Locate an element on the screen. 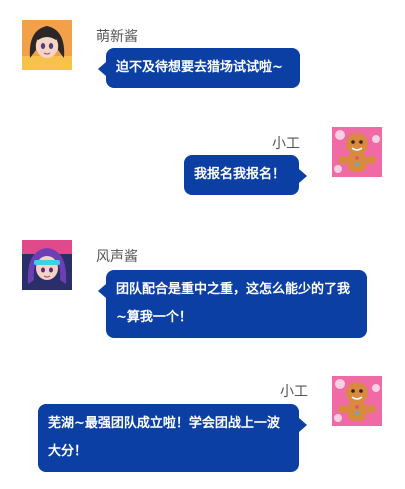 The width and height of the screenshot is (405, 489). chat-bubble: 芜湖~最强团队成立啦！学会团战上一波大分！ is located at coordinates (172, 438).